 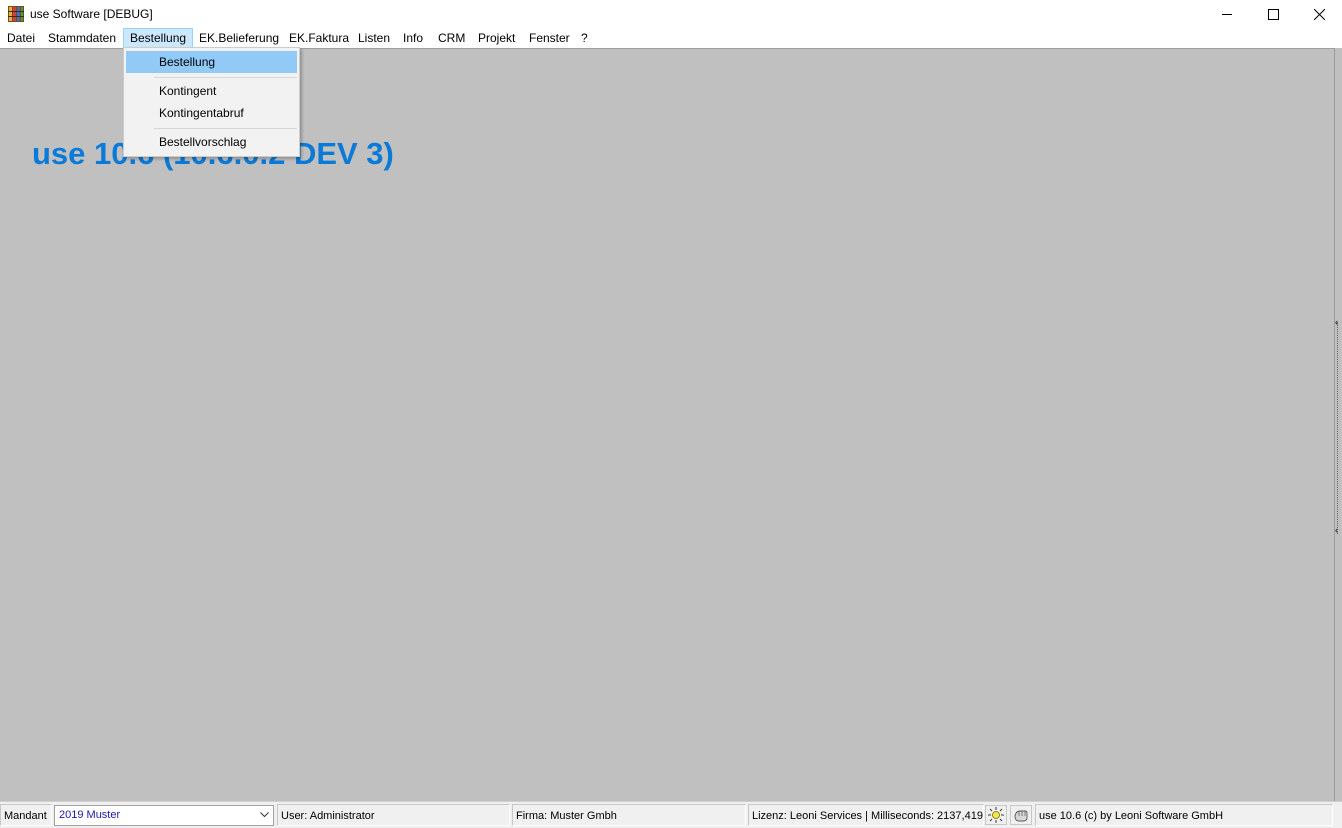 What do you see at coordinates (264, 815) in the screenshot?
I see `chevron-down-icon` at bounding box center [264, 815].